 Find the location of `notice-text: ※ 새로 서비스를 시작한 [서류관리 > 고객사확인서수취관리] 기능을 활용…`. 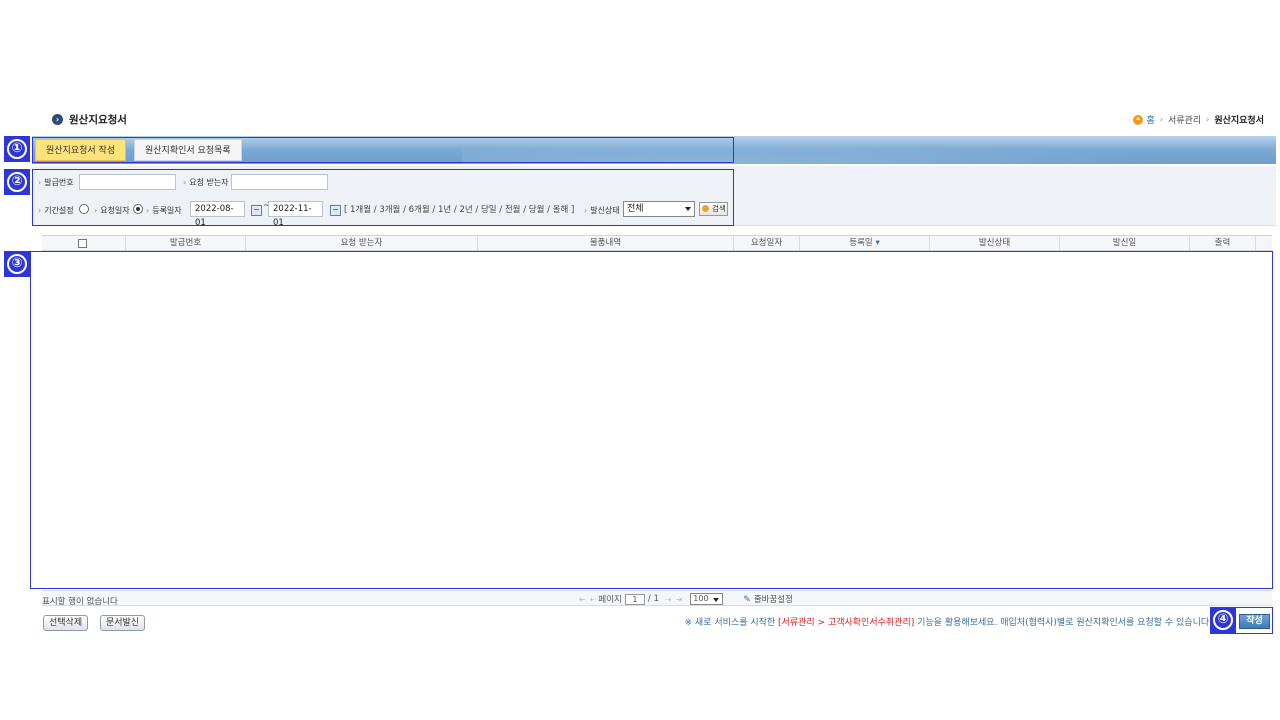

notice-text: ※ 새로 서비스를 시작한 [서류관리 > 고객사확인서수취관리] 기능을 활용… is located at coordinates (948, 621).